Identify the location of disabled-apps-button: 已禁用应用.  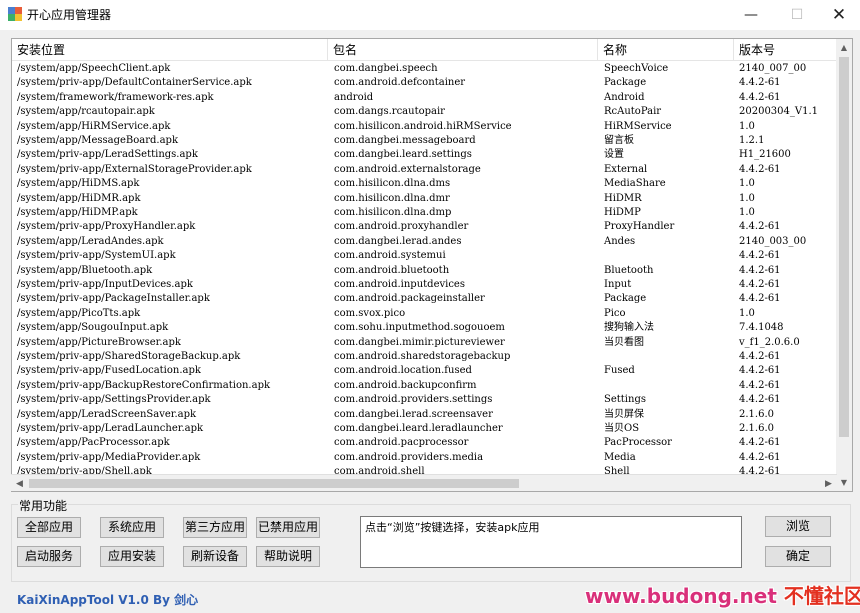
(288, 527).